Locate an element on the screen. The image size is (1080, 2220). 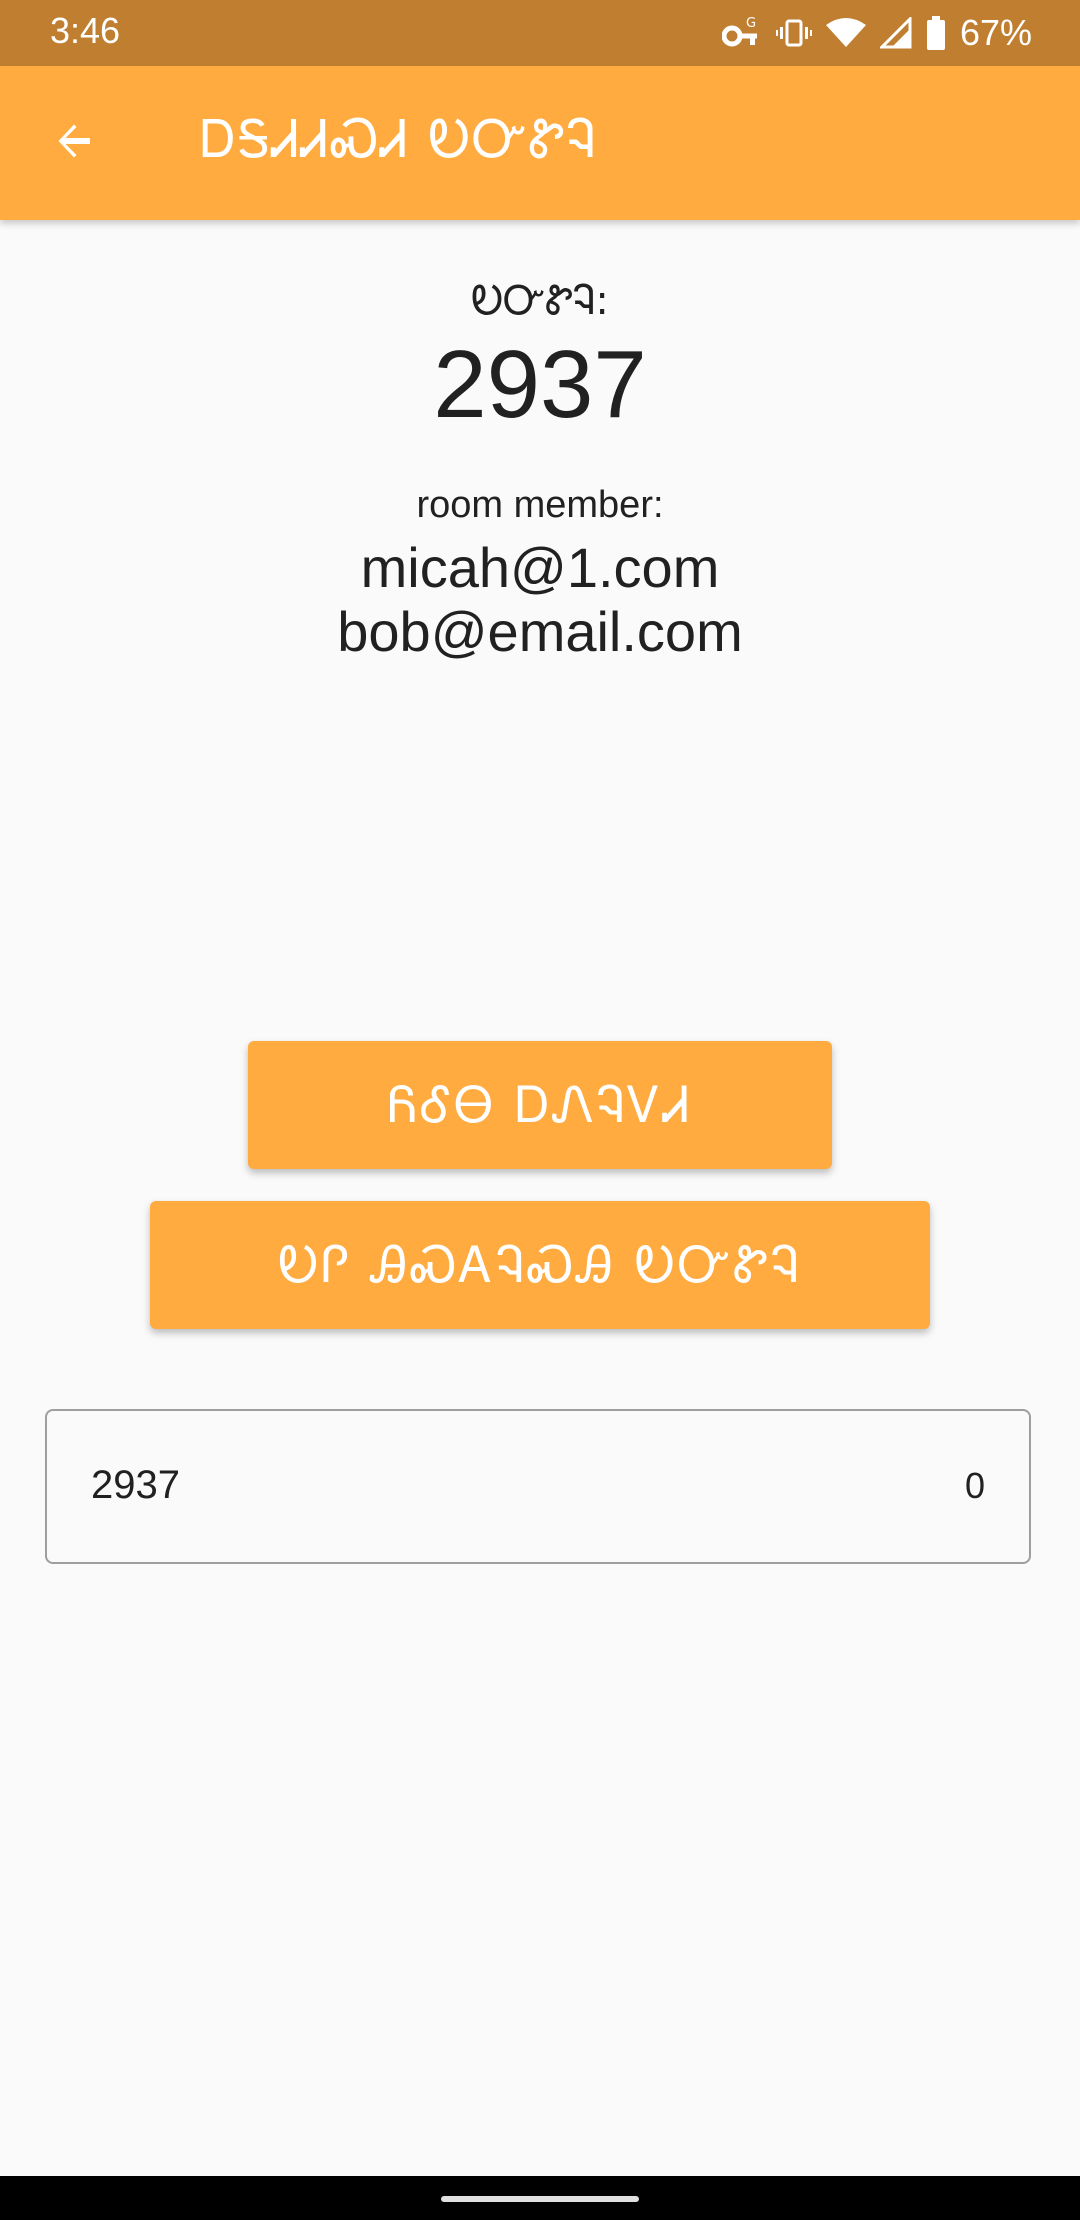
room-code: 2937 is located at coordinates (540, 384).